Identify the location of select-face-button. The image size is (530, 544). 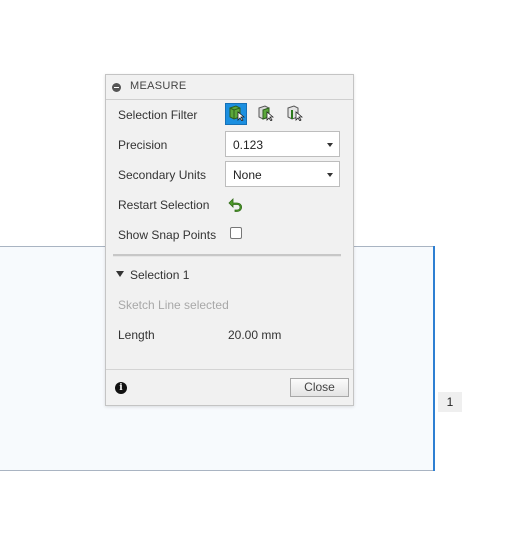
(265, 114).